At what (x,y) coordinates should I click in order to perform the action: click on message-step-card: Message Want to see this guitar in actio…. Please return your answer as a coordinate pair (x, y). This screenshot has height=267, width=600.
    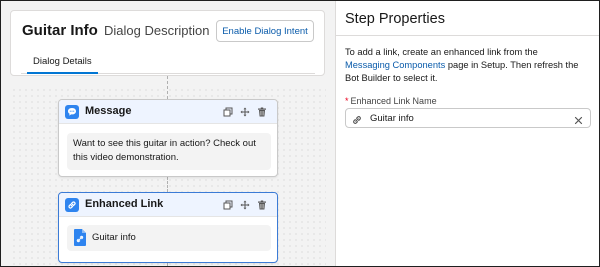
    Looking at the image, I should click on (168, 138).